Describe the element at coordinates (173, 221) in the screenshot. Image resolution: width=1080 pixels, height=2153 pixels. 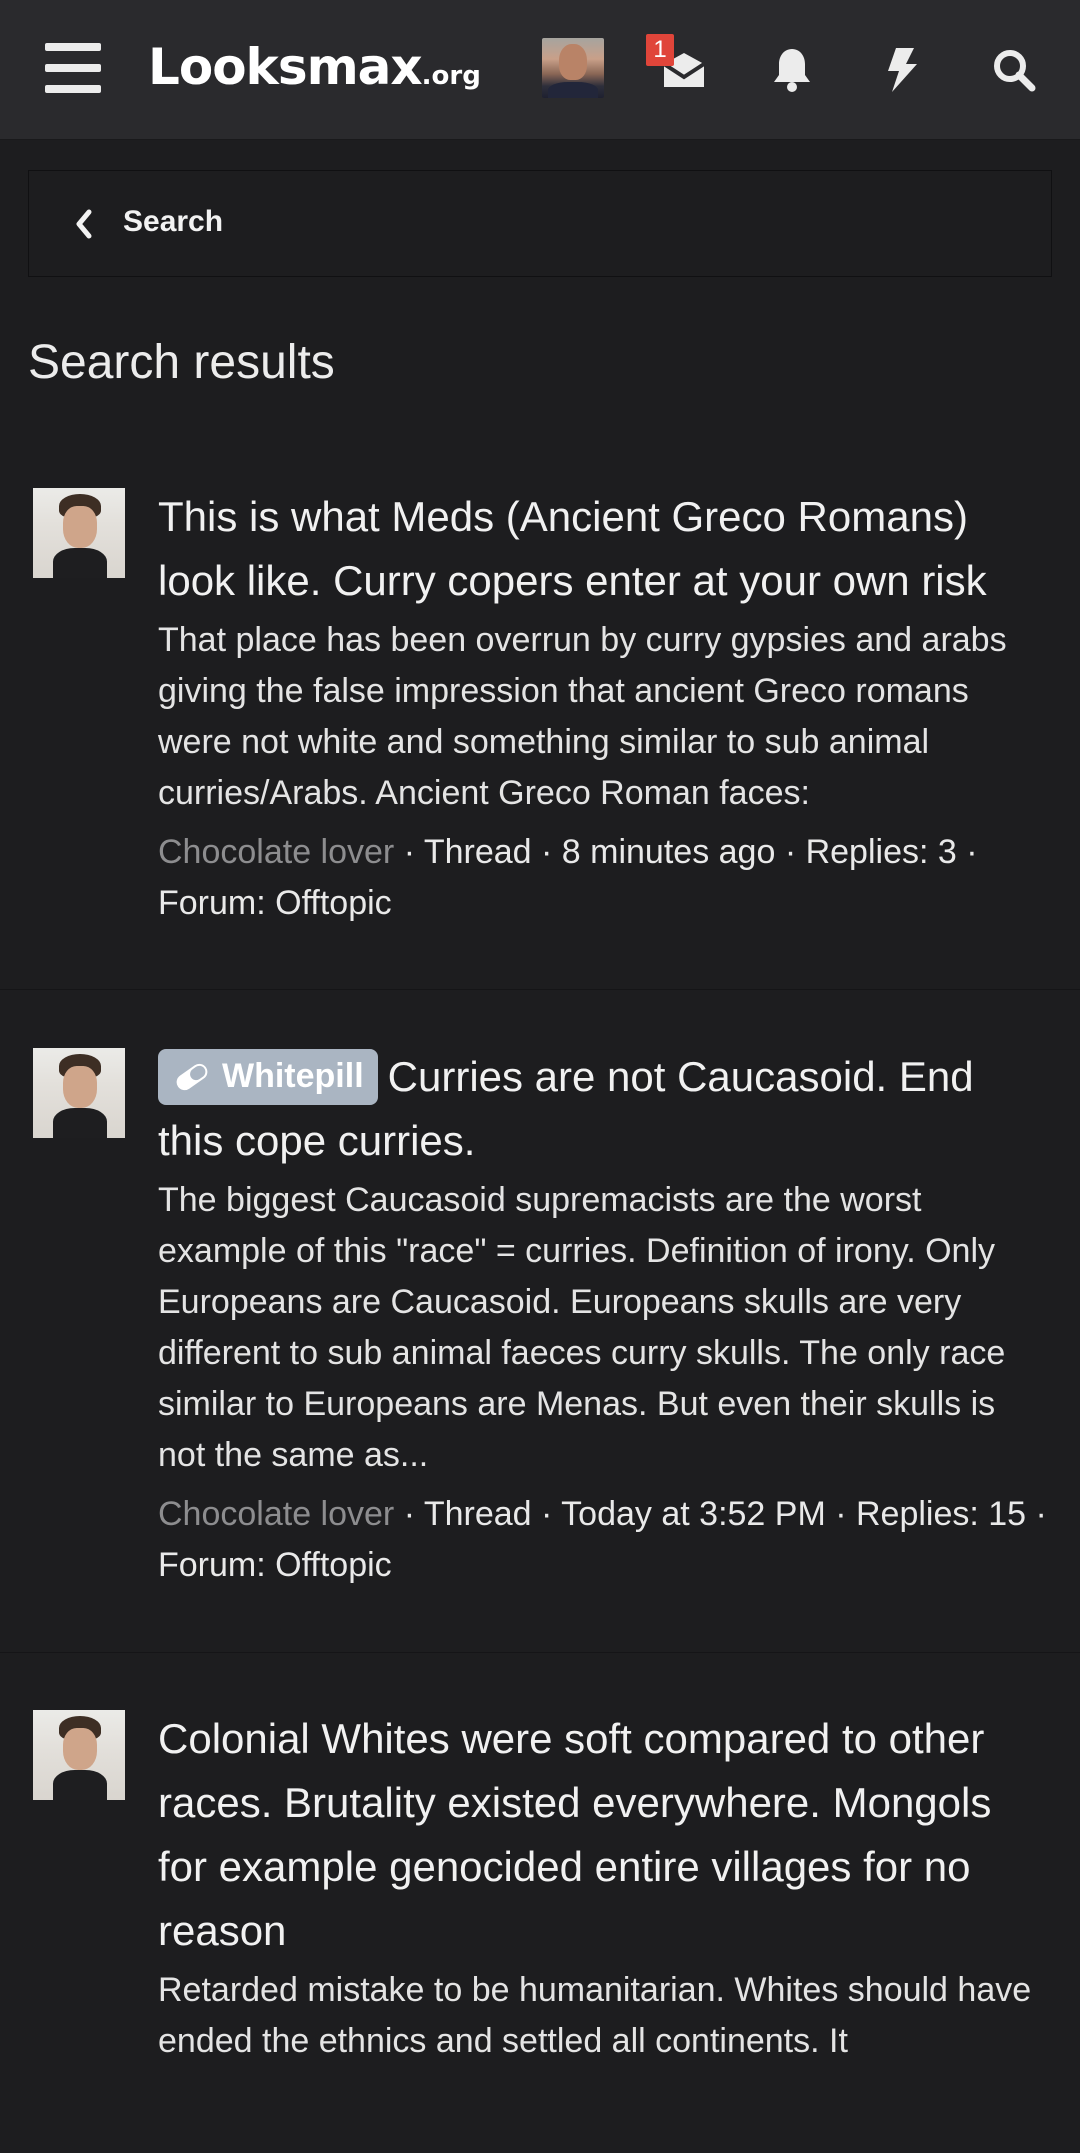
I see `breadcrumb-label: Search` at that location.